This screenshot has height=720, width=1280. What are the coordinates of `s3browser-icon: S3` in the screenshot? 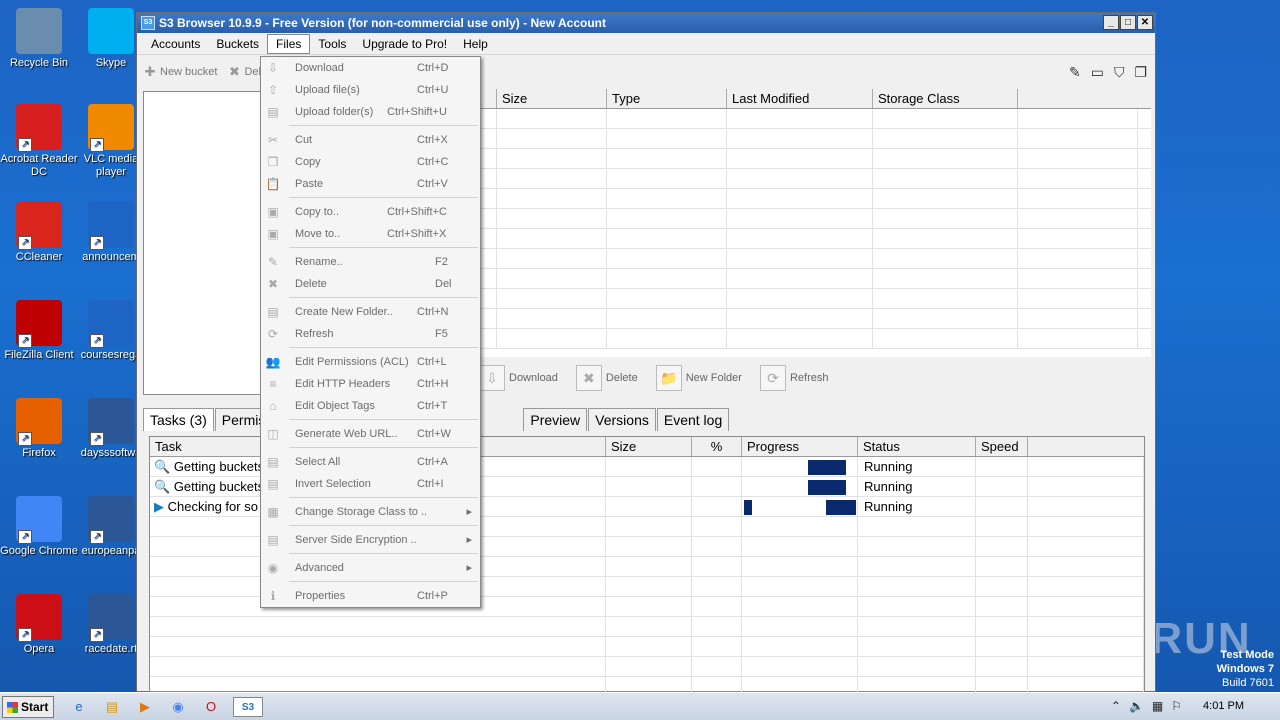 It's located at (248, 707).